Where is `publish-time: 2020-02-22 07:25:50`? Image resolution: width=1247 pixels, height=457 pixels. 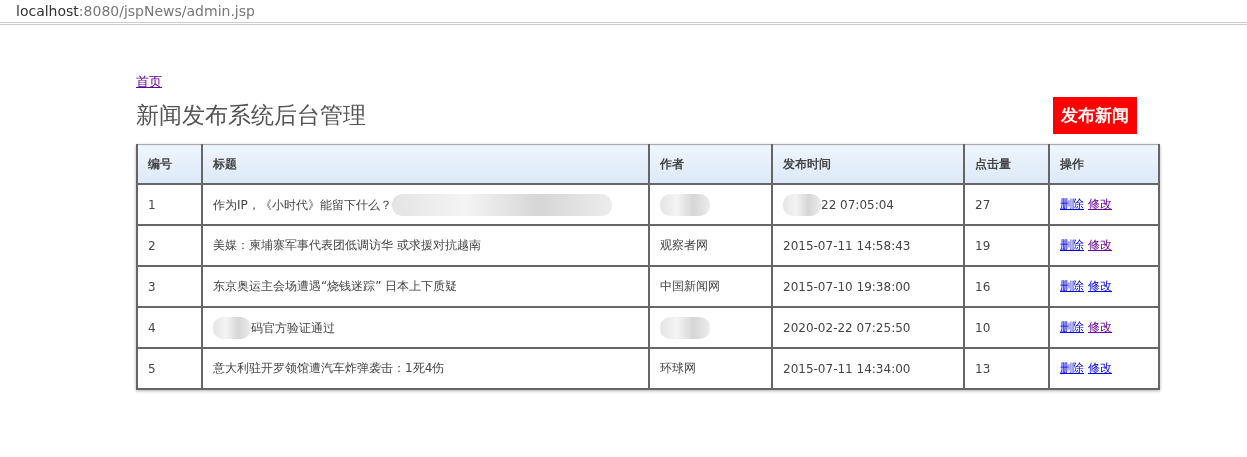
publish-time: 2020-02-22 07:25:50 is located at coordinates (847, 327).